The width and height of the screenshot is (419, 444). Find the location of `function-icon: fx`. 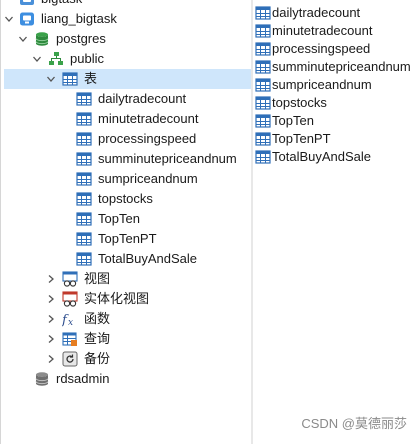

function-icon: fx is located at coordinates (69, 319).